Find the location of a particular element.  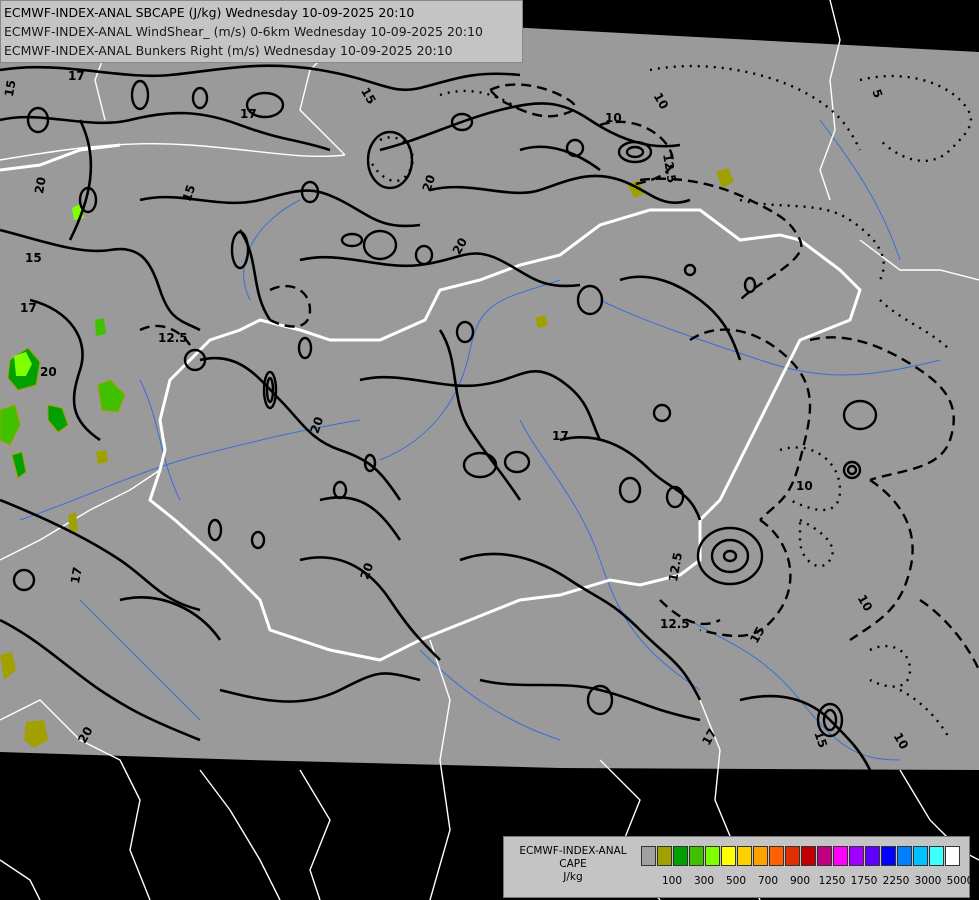

legend-variable: CAPE is located at coordinates (573, 864).